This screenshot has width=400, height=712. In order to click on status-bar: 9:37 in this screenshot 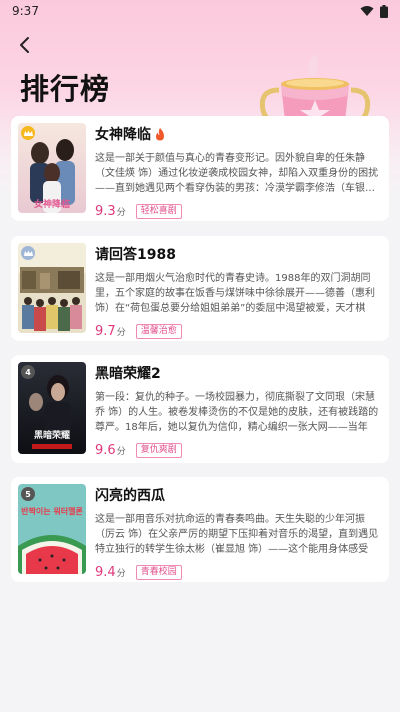, I will do `click(200, 11)`.